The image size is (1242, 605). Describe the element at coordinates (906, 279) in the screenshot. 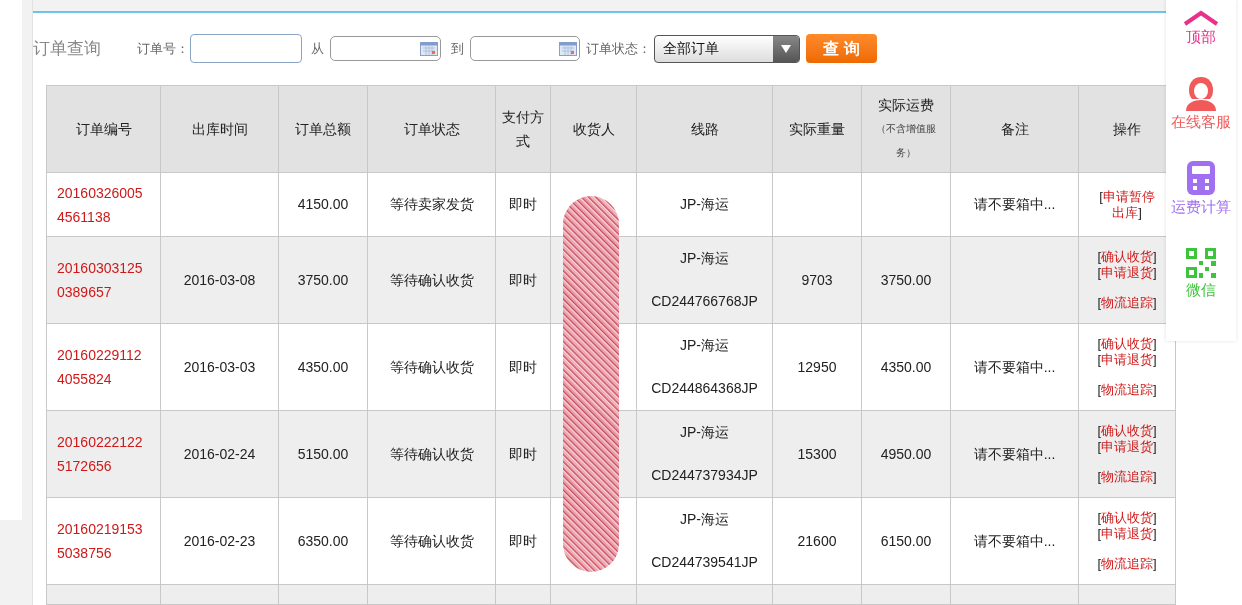

I see `freight-value: 3750.00` at that location.